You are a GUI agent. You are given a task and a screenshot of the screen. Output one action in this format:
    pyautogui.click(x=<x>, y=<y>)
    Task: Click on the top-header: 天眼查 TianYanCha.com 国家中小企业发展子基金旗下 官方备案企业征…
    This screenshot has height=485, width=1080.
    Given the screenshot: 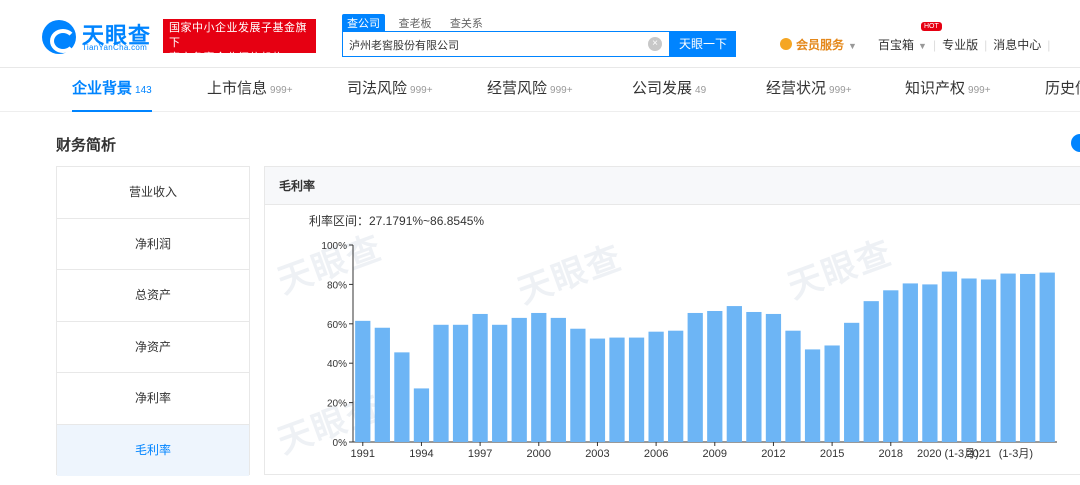 What is the action you would take?
    pyautogui.click(x=540, y=34)
    